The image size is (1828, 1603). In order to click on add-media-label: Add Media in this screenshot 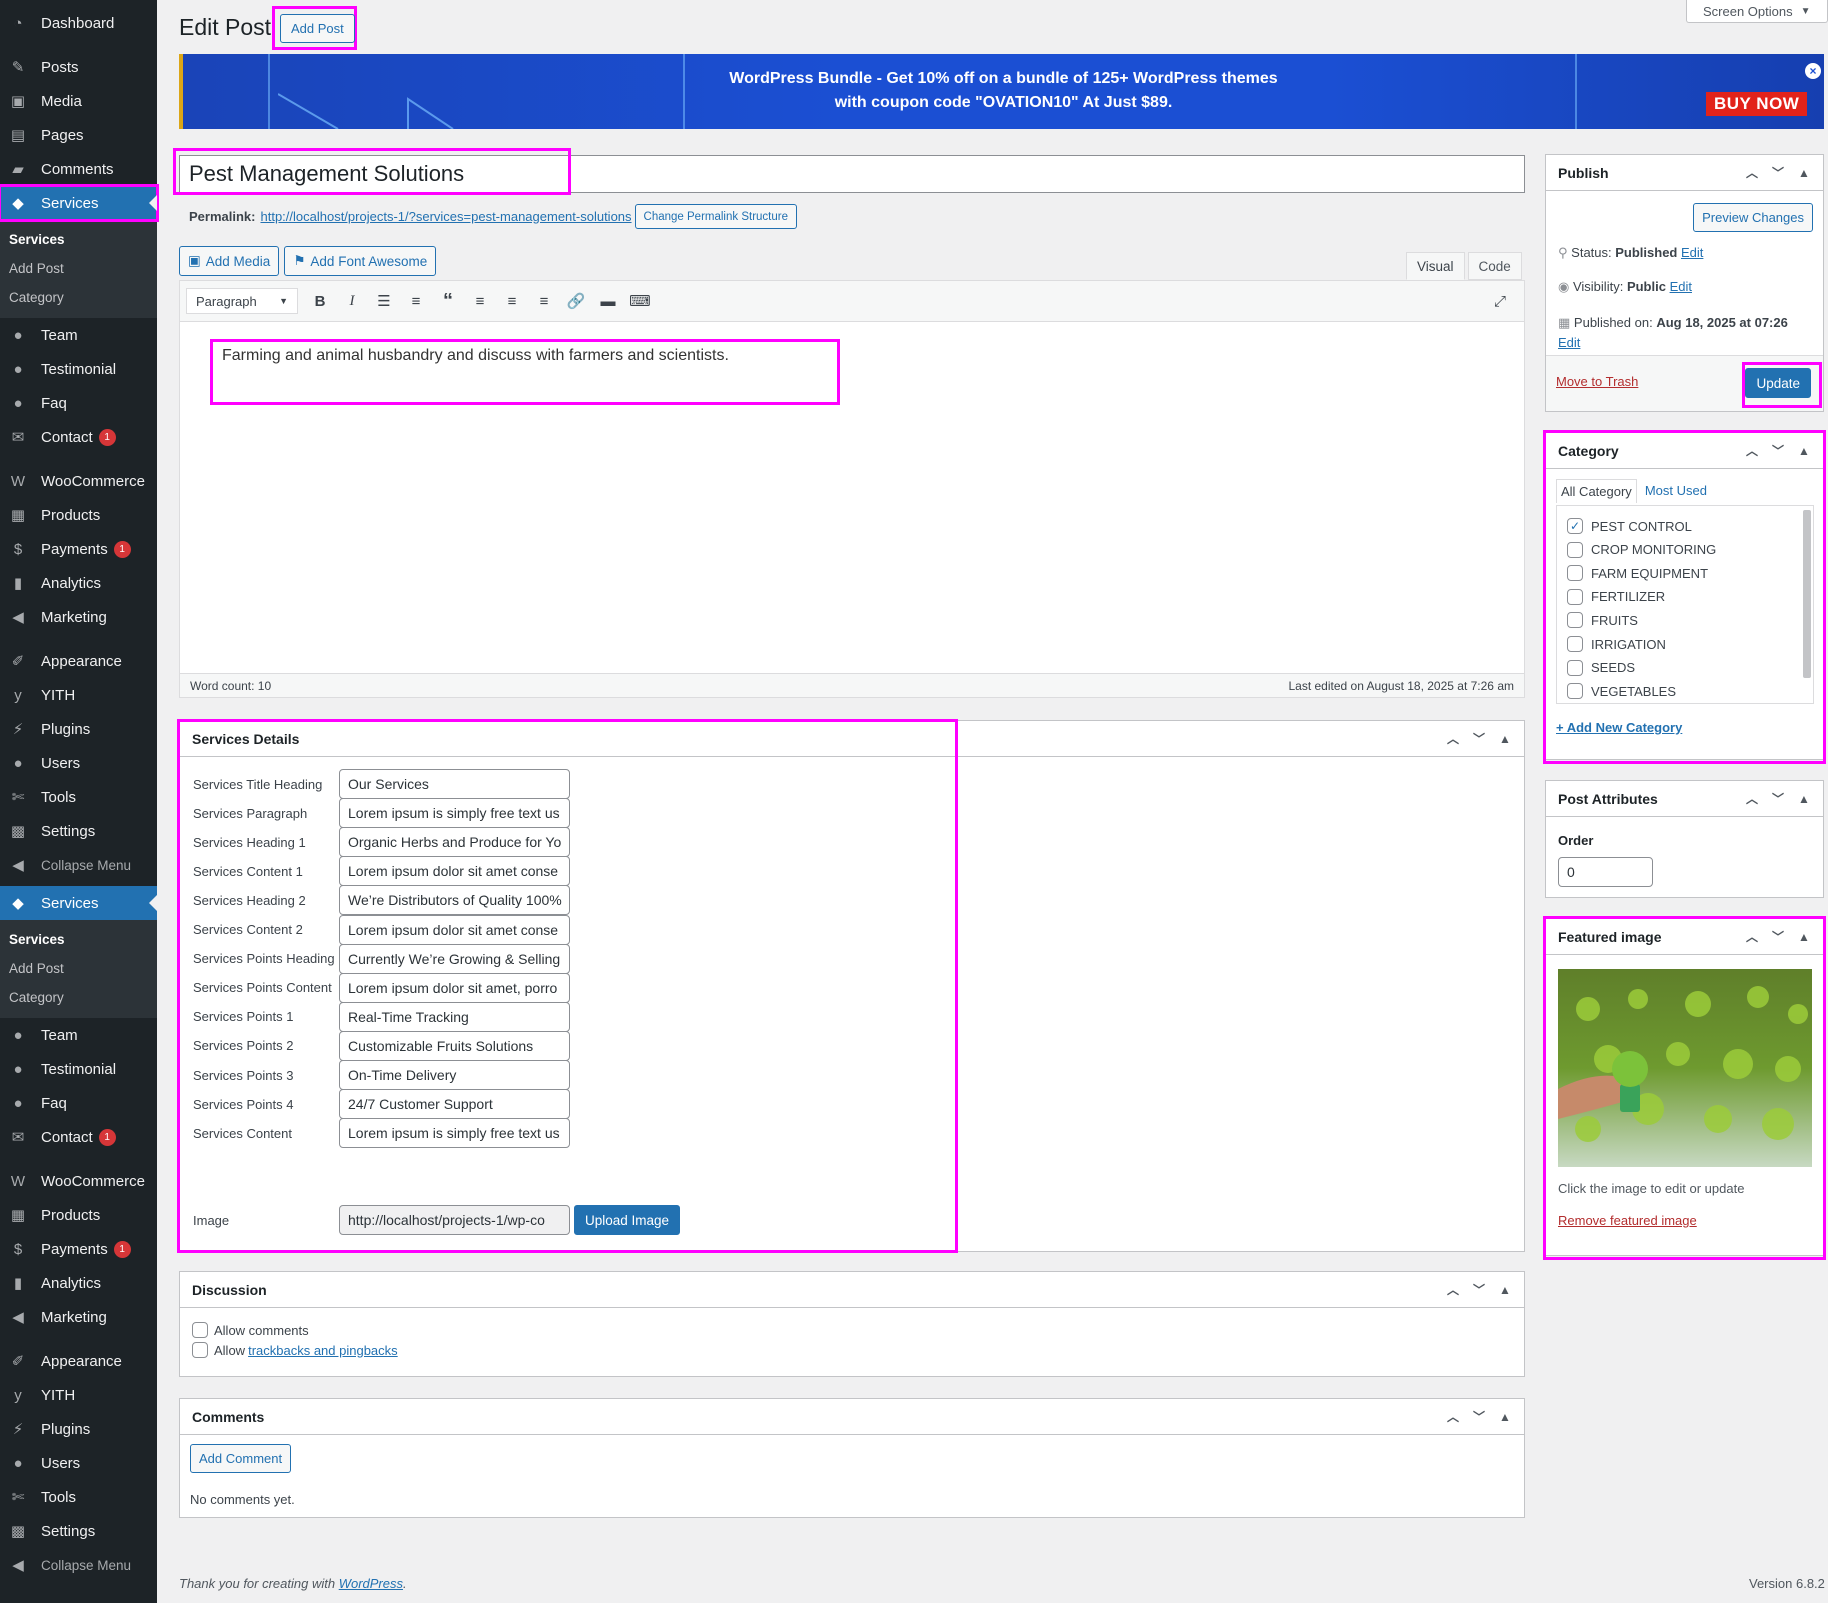, I will do `click(238, 261)`.